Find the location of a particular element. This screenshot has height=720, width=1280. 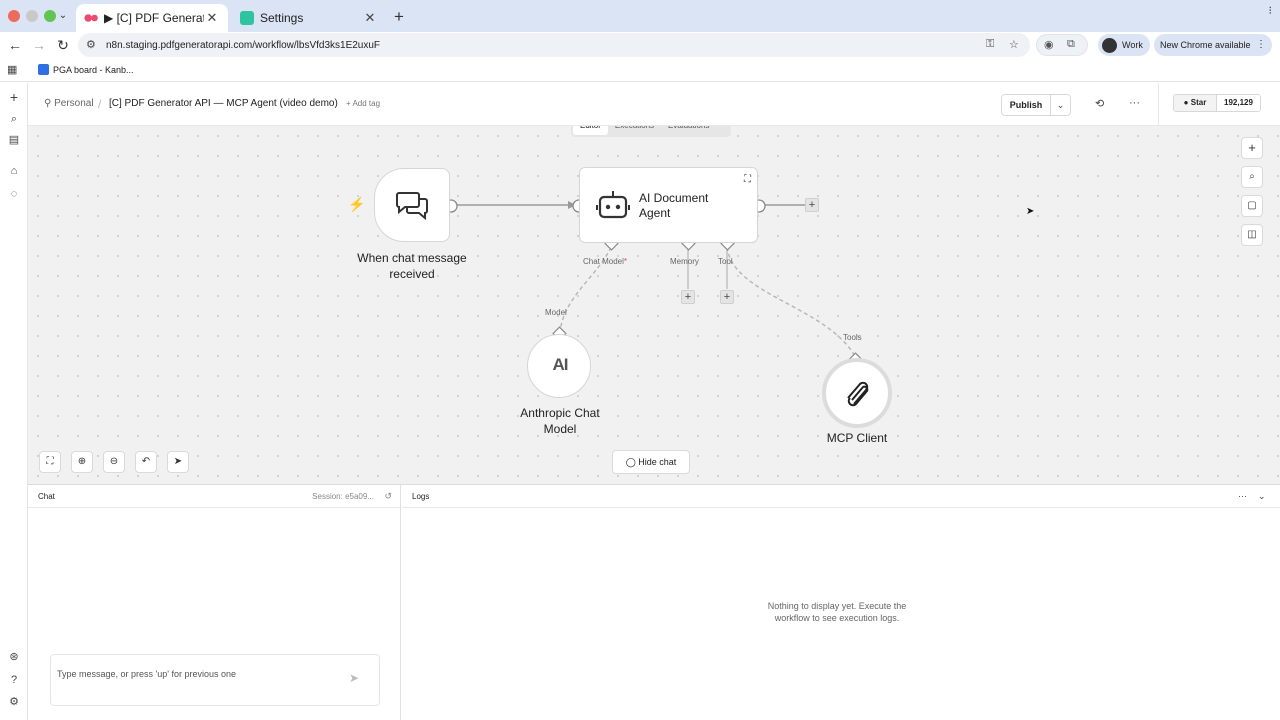

reload-icon: ↻ is located at coordinates (63, 45).